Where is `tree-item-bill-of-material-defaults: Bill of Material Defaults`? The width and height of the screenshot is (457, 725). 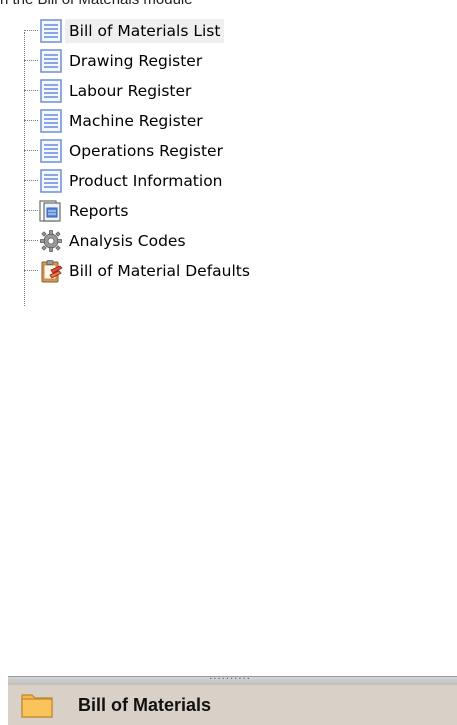 tree-item-bill-of-material-defaults: Bill of Material Defaults is located at coordinates (234, 271).